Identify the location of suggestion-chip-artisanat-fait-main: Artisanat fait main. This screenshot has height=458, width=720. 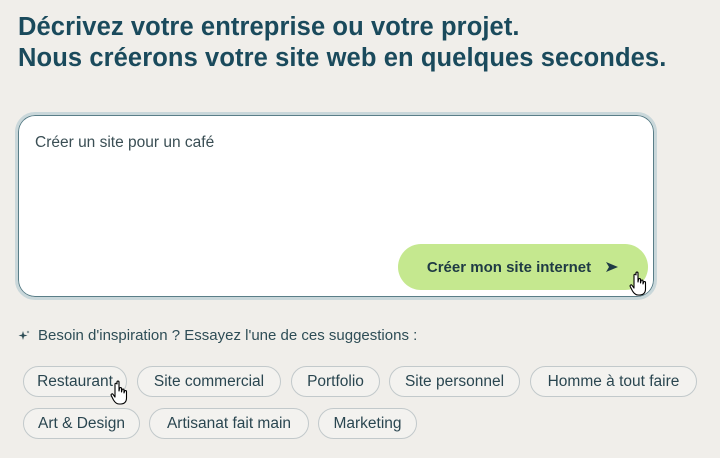
(229, 423).